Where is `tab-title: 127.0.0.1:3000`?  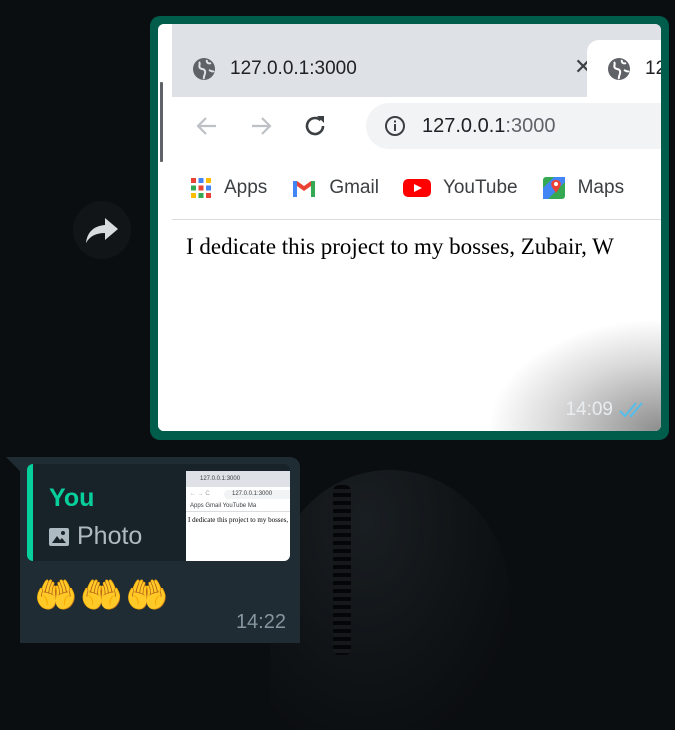 tab-title: 127.0.0.1:3000 is located at coordinates (293, 68).